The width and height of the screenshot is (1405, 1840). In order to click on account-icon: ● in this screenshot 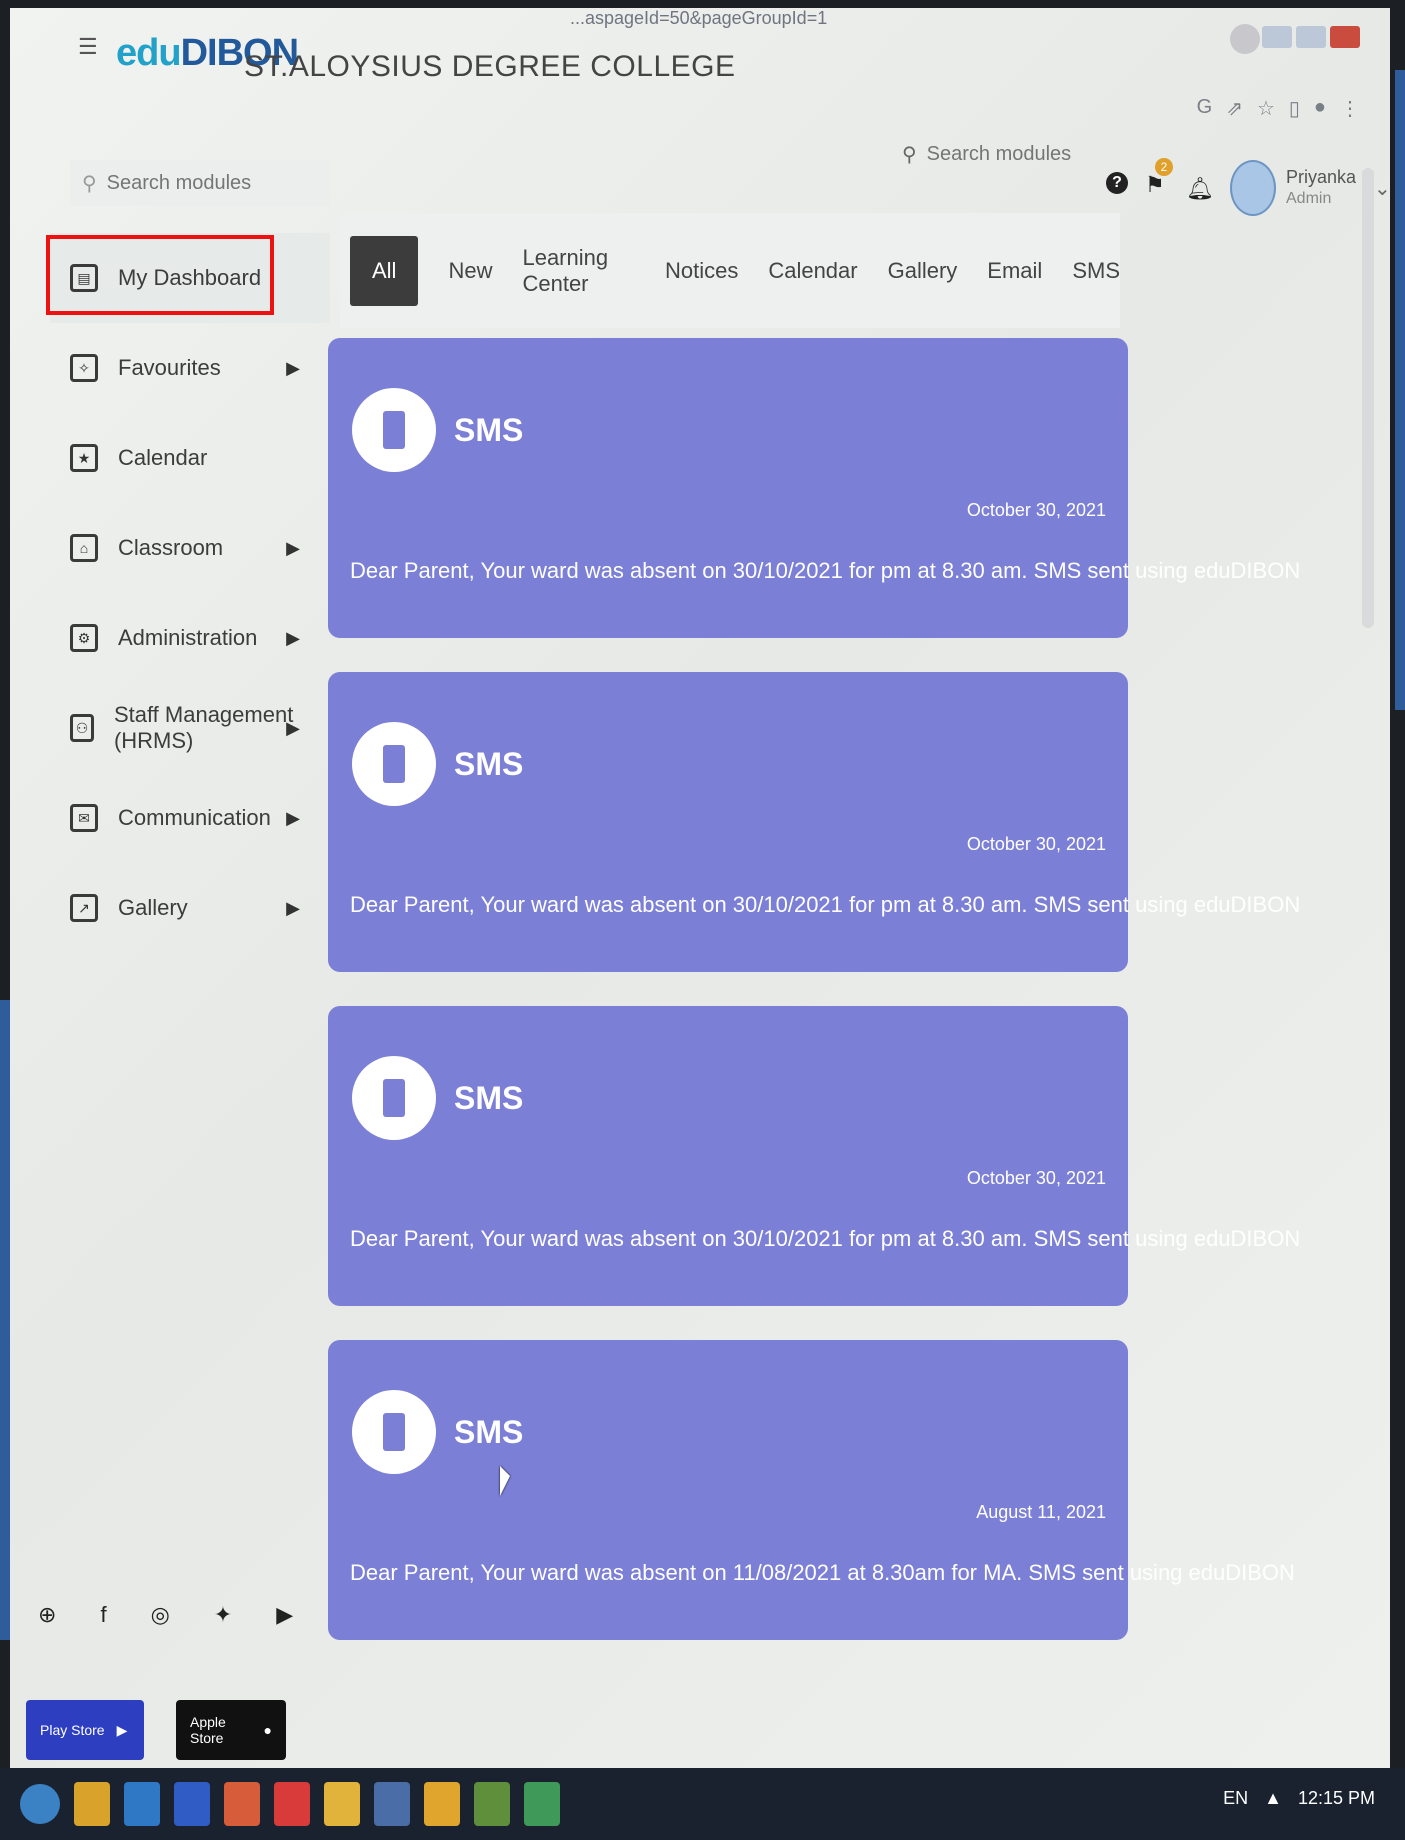, I will do `click(1320, 108)`.